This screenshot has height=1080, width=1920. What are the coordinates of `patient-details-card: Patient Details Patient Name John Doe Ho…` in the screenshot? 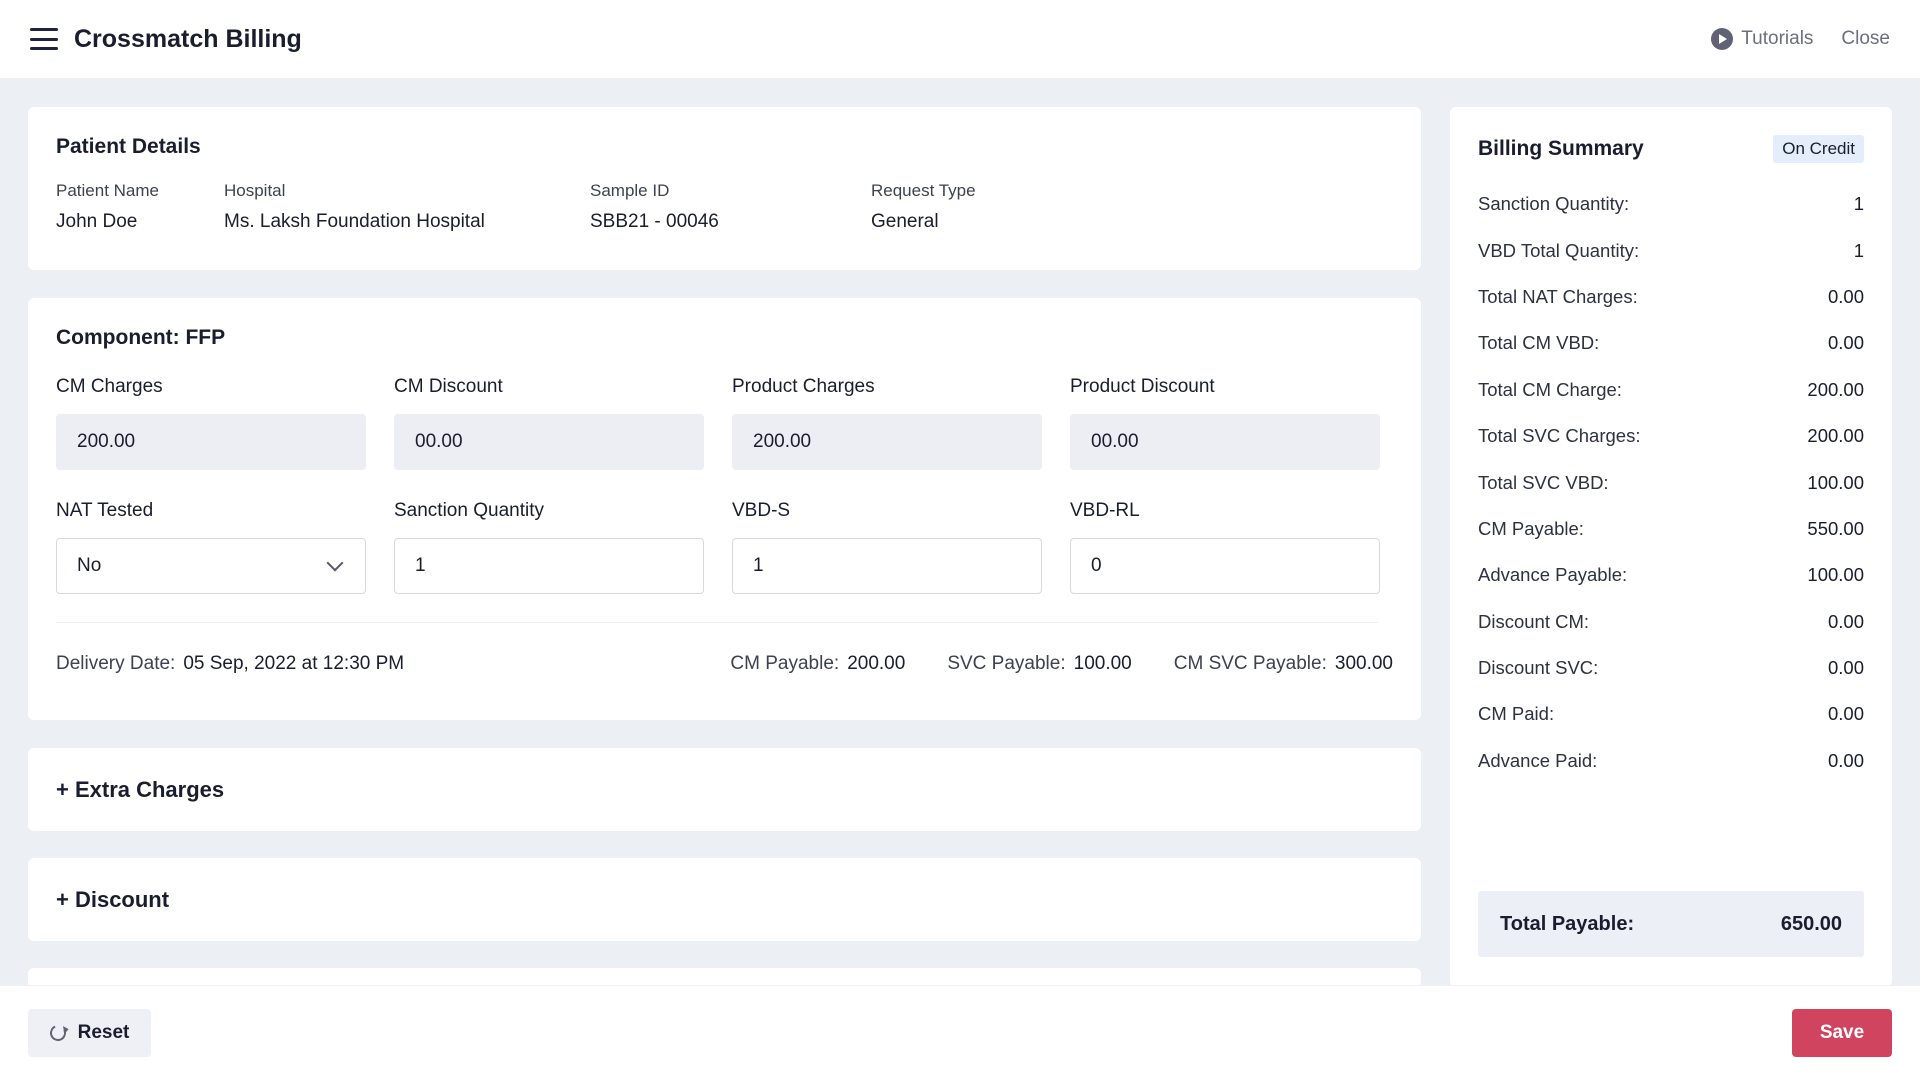 It's located at (724, 188).